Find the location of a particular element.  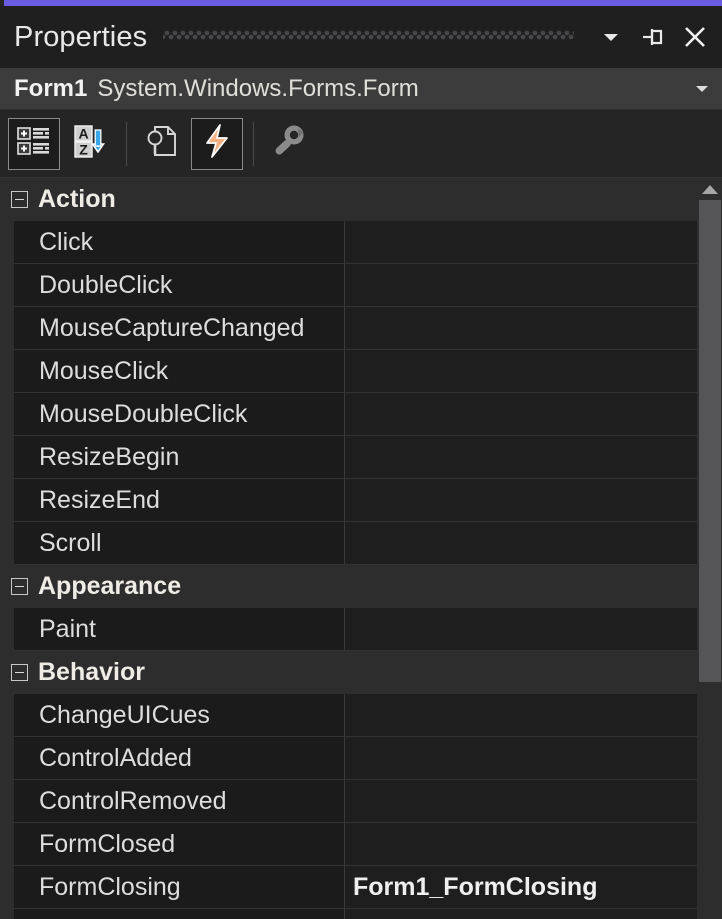

property-name-cell: Click is located at coordinates (179, 242).